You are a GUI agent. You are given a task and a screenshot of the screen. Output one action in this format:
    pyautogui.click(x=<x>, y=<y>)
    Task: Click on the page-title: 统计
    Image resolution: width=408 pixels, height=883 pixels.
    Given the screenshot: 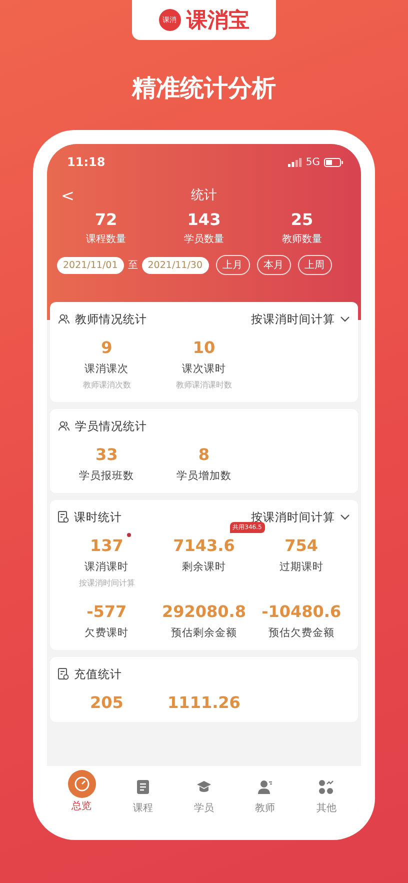 What is the action you would take?
    pyautogui.click(x=204, y=195)
    